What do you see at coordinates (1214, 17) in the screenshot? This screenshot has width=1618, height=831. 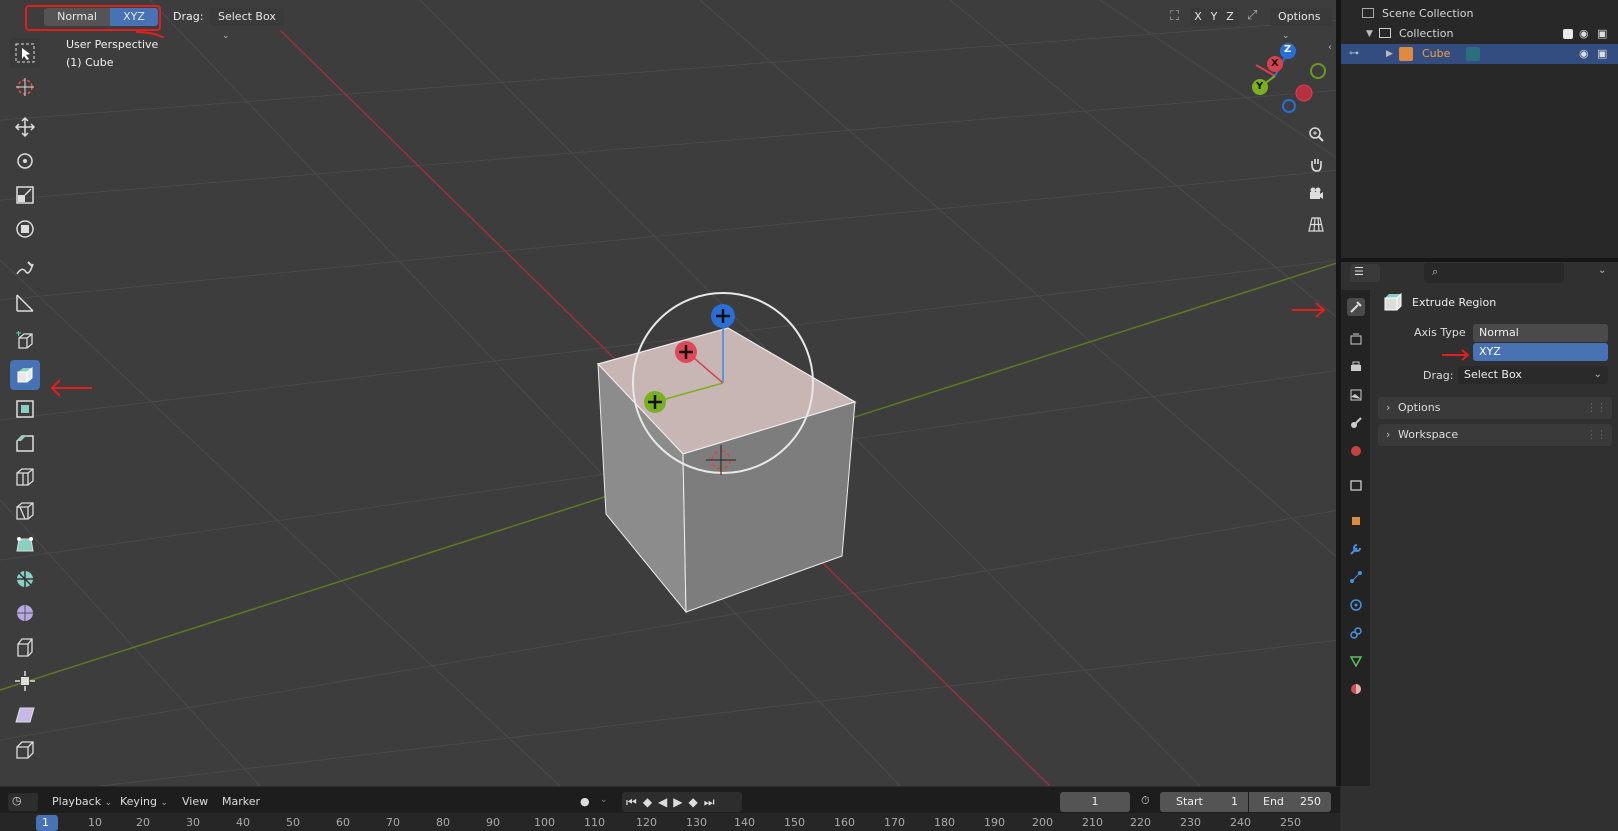 I see `mirror-y-toggle: Y` at bounding box center [1214, 17].